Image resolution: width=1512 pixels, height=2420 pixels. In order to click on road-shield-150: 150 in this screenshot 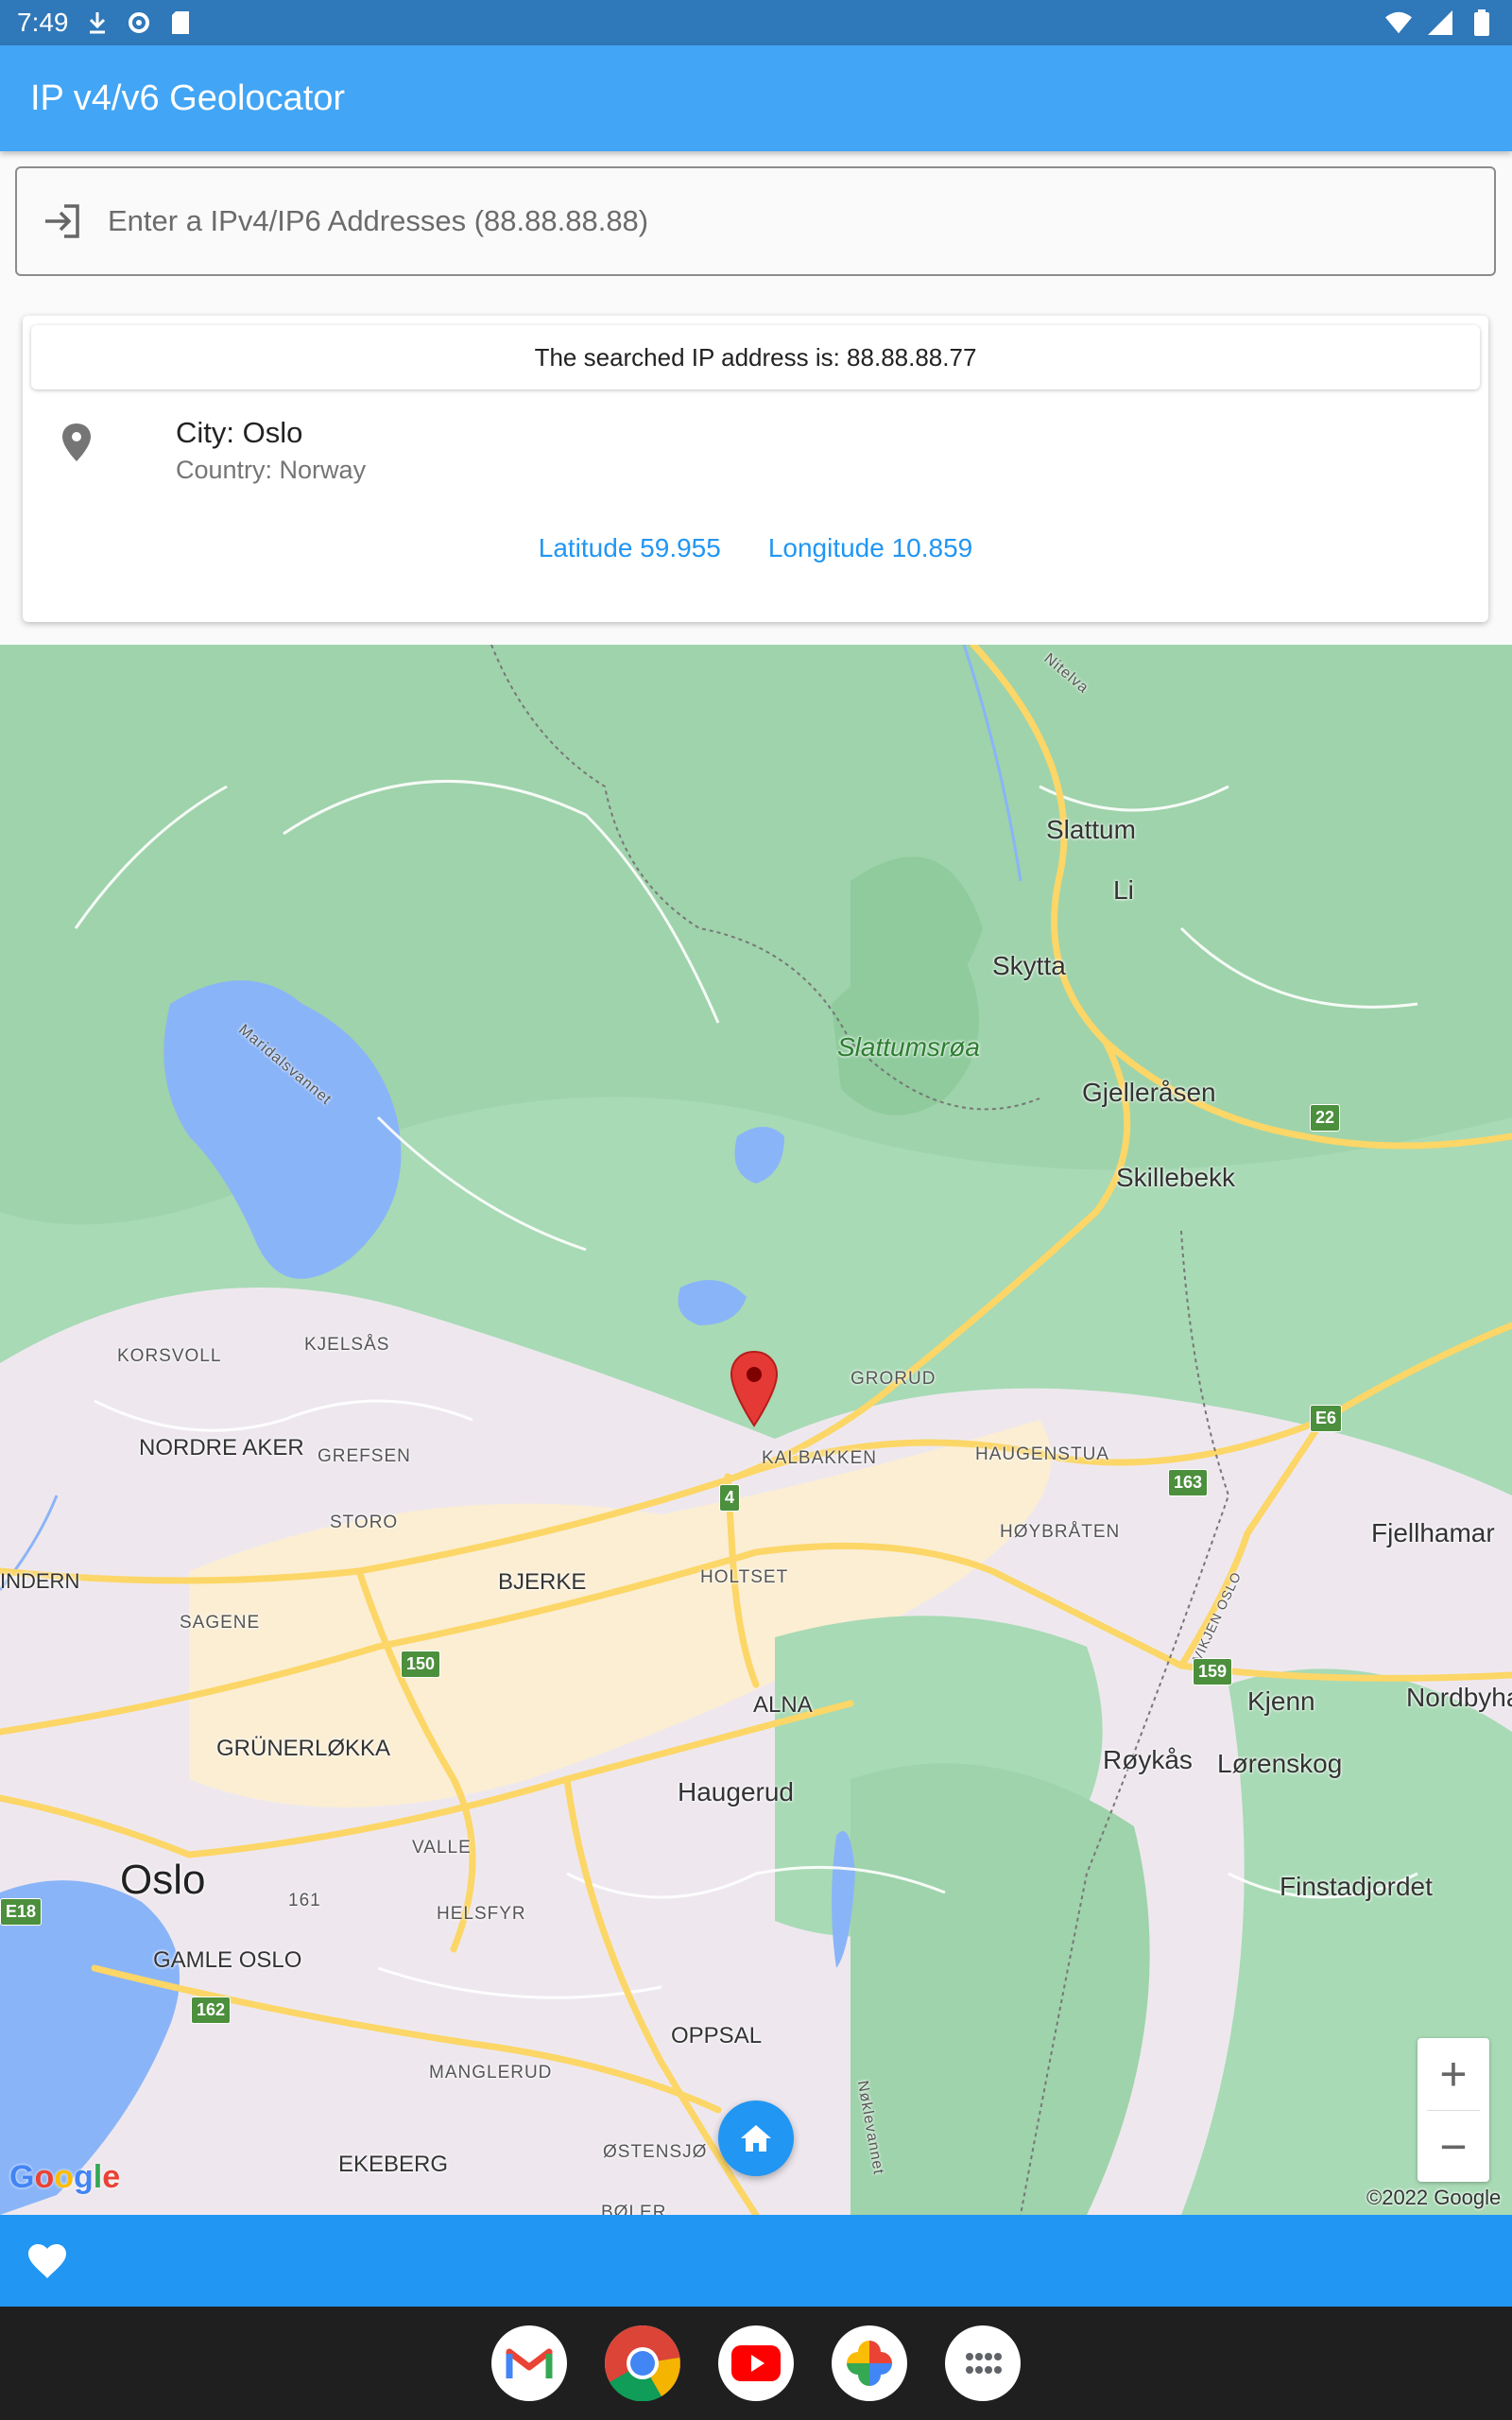, I will do `click(421, 1665)`.